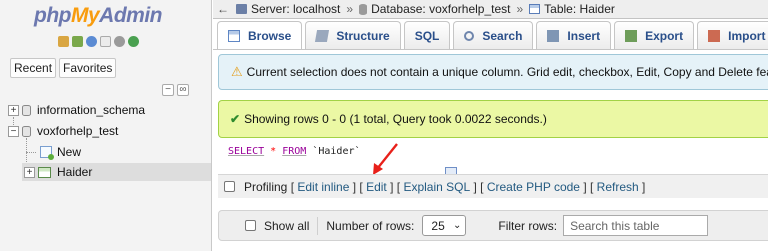 Image resolution: width=768 pixels, height=251 pixels. Describe the element at coordinates (363, 35) in the screenshot. I see `tab-label: Structure` at that location.